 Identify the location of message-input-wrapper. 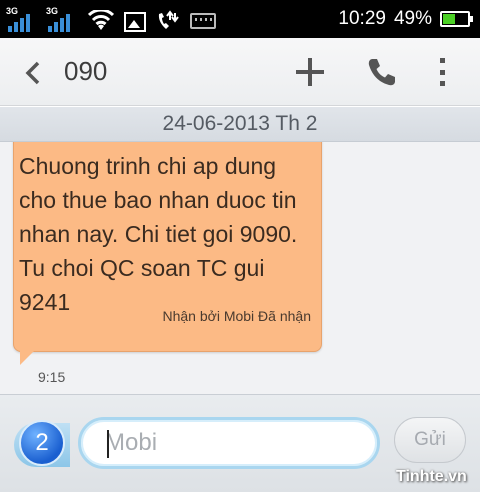
(229, 443).